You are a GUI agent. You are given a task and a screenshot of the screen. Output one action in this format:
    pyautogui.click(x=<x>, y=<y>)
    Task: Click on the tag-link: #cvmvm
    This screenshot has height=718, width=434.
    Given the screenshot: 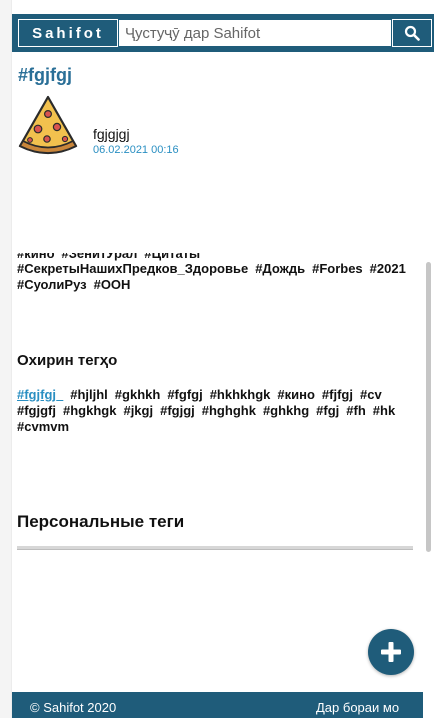 What is the action you would take?
    pyautogui.click(x=43, y=426)
    